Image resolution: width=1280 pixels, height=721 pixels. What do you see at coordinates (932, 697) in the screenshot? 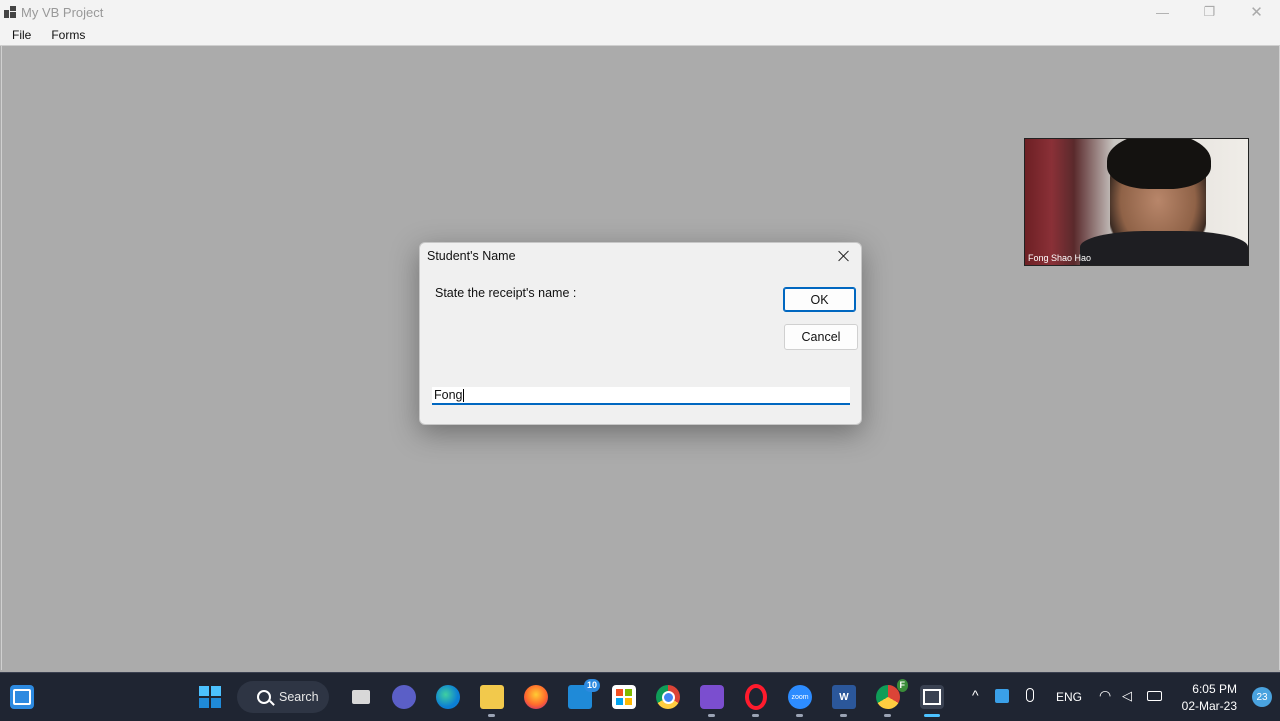
I see `vb-app-icon` at bounding box center [932, 697].